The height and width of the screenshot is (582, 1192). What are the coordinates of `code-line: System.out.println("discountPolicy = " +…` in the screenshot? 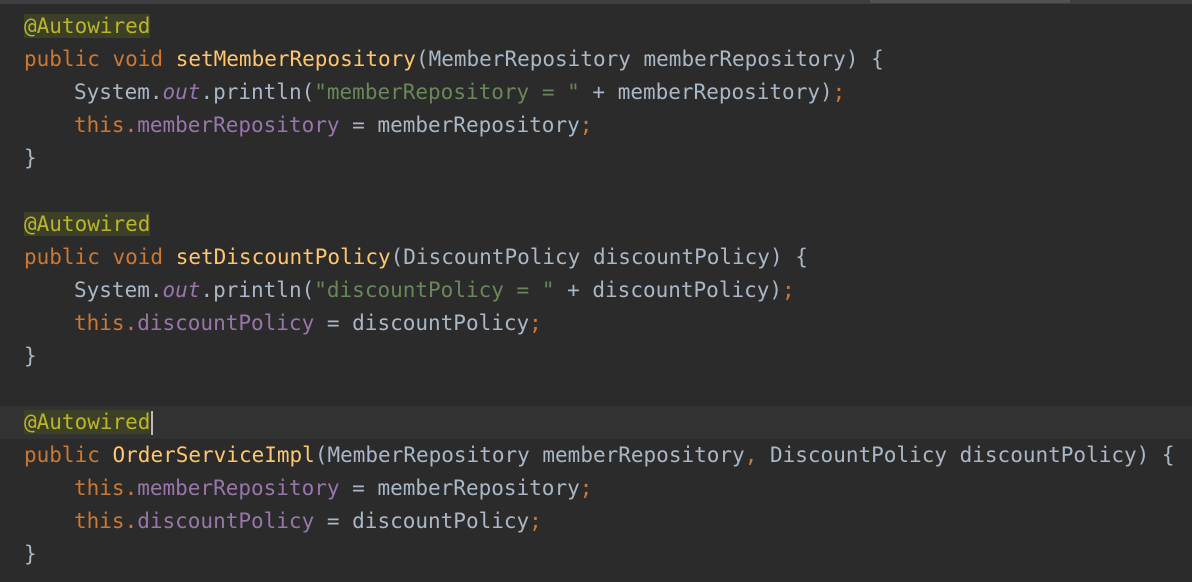 It's located at (596, 290).